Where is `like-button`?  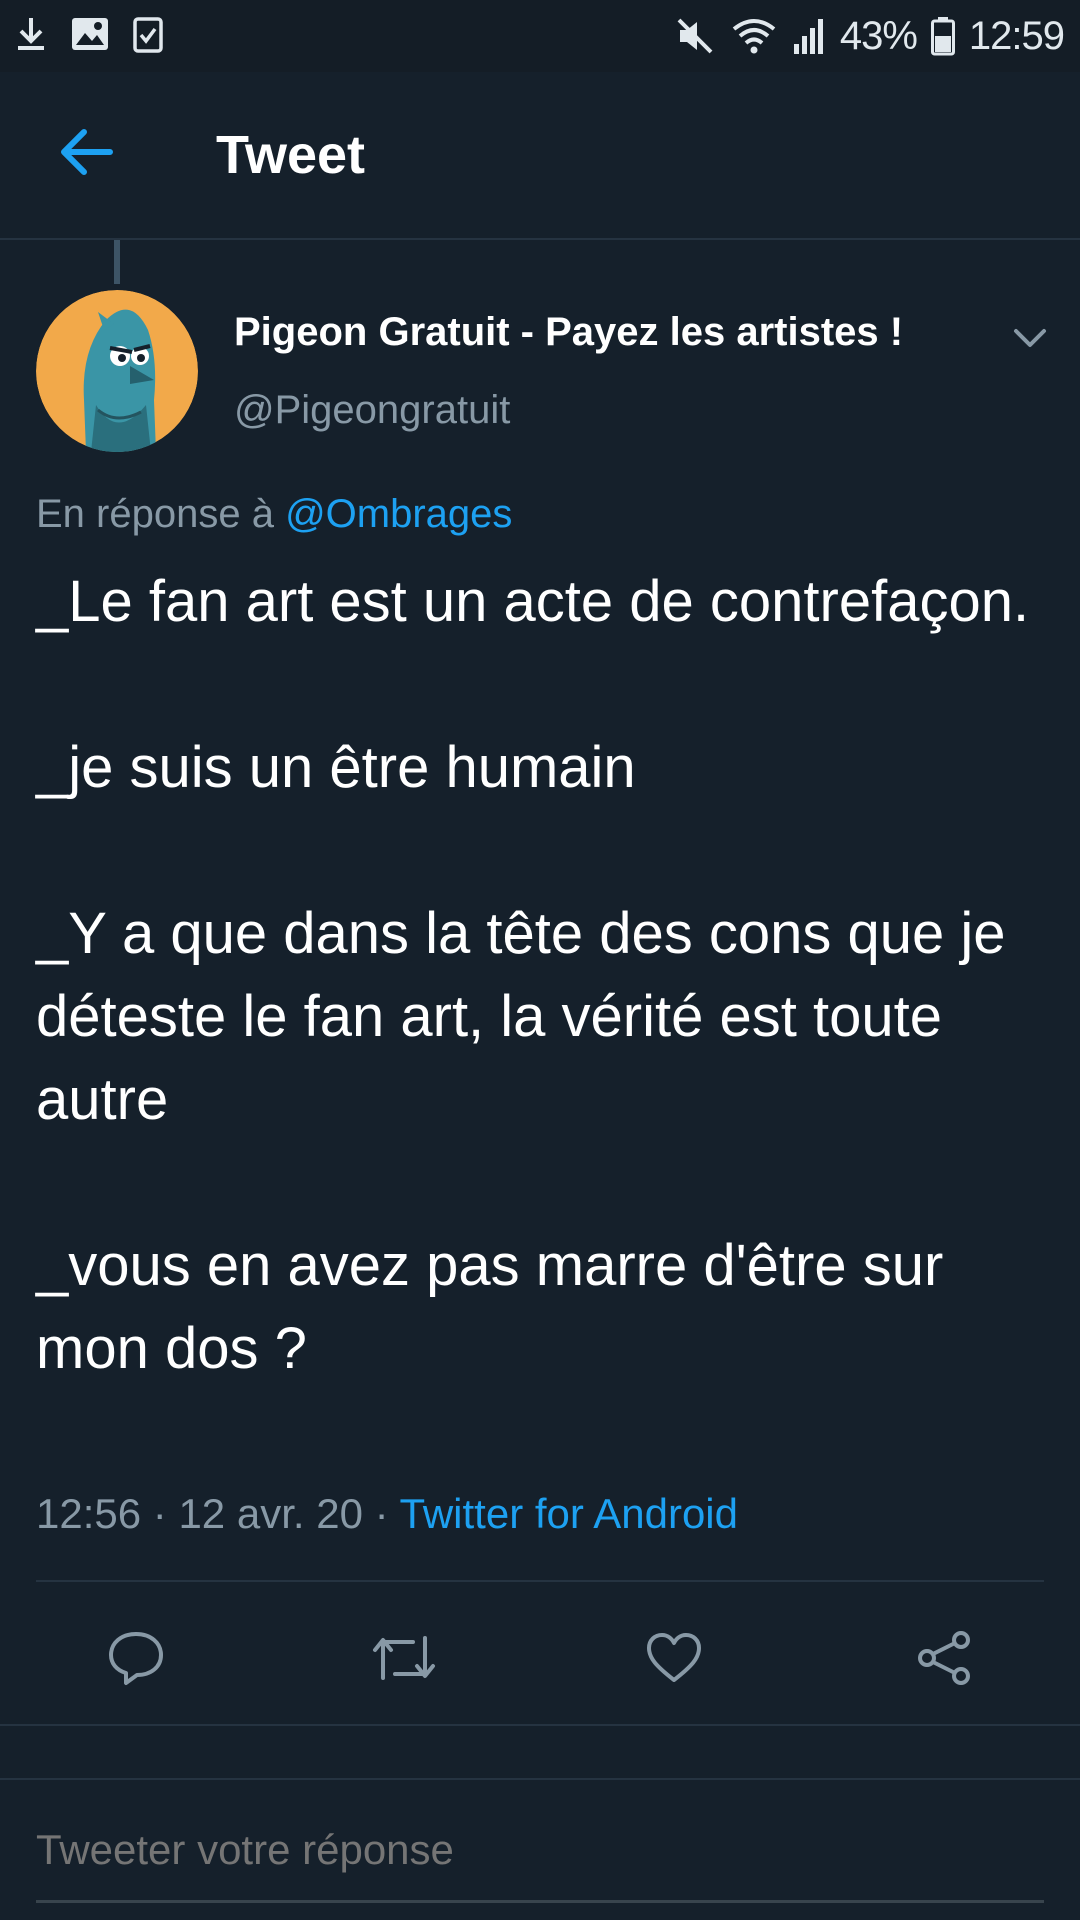
like-button is located at coordinates (674, 1658).